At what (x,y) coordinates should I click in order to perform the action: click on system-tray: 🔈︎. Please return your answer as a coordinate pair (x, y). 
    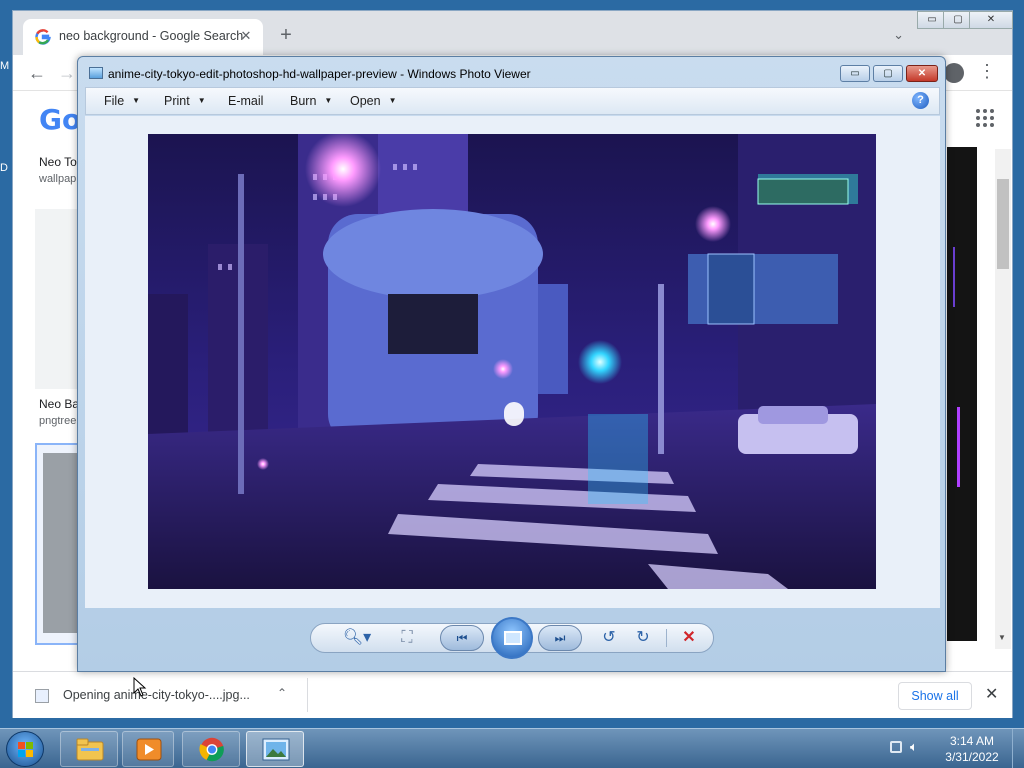
    Looking at the image, I should click on (906, 749).